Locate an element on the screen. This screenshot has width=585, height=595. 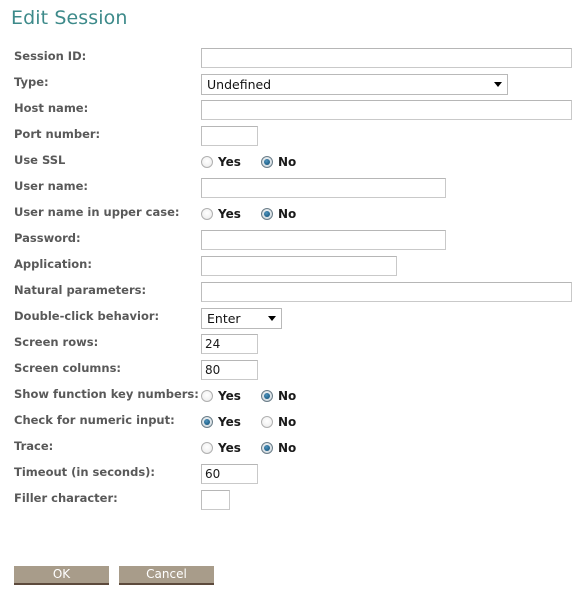
timeout-input is located at coordinates (229, 474).